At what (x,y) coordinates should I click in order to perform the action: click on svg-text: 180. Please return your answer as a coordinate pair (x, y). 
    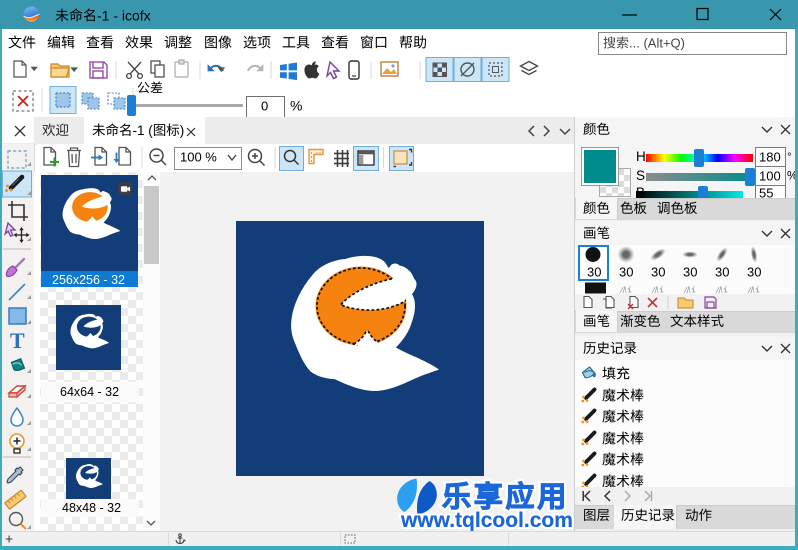
    Looking at the image, I should click on (770, 156).